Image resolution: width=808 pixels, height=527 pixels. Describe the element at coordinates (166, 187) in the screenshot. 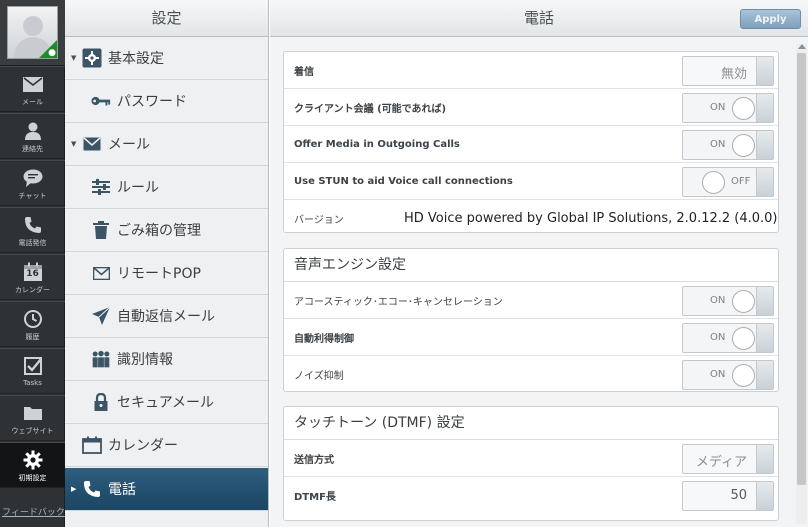

I see `nav-item-rules: ルール` at that location.